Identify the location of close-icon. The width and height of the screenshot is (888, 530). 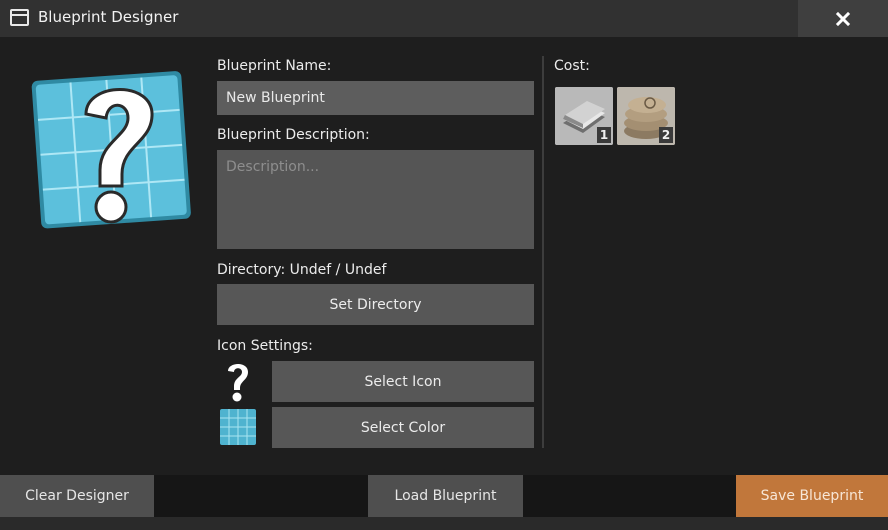
(843, 18).